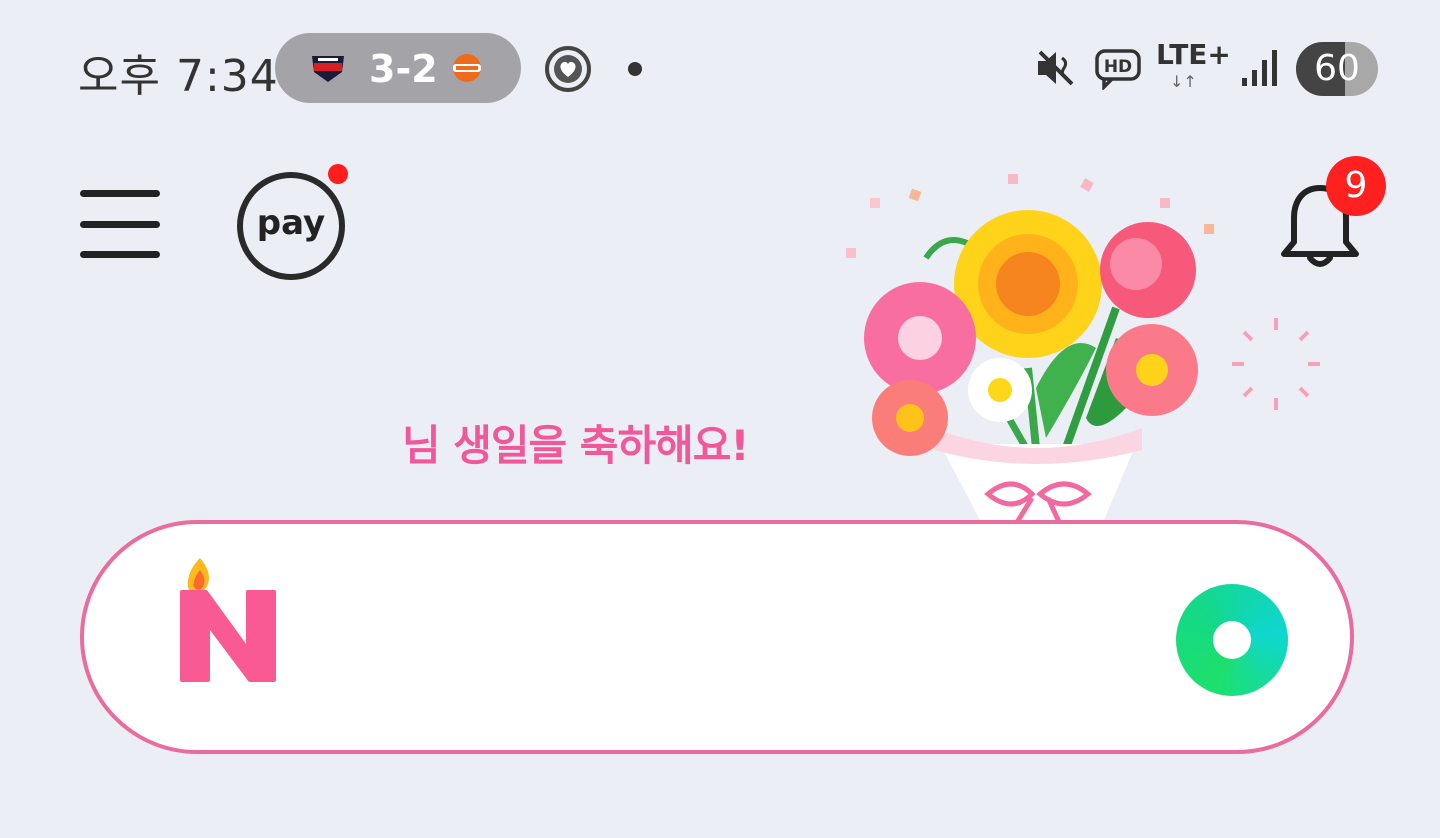 The height and width of the screenshot is (838, 1440). Describe the element at coordinates (403, 69) in the screenshot. I see `score-text: 3-2` at that location.